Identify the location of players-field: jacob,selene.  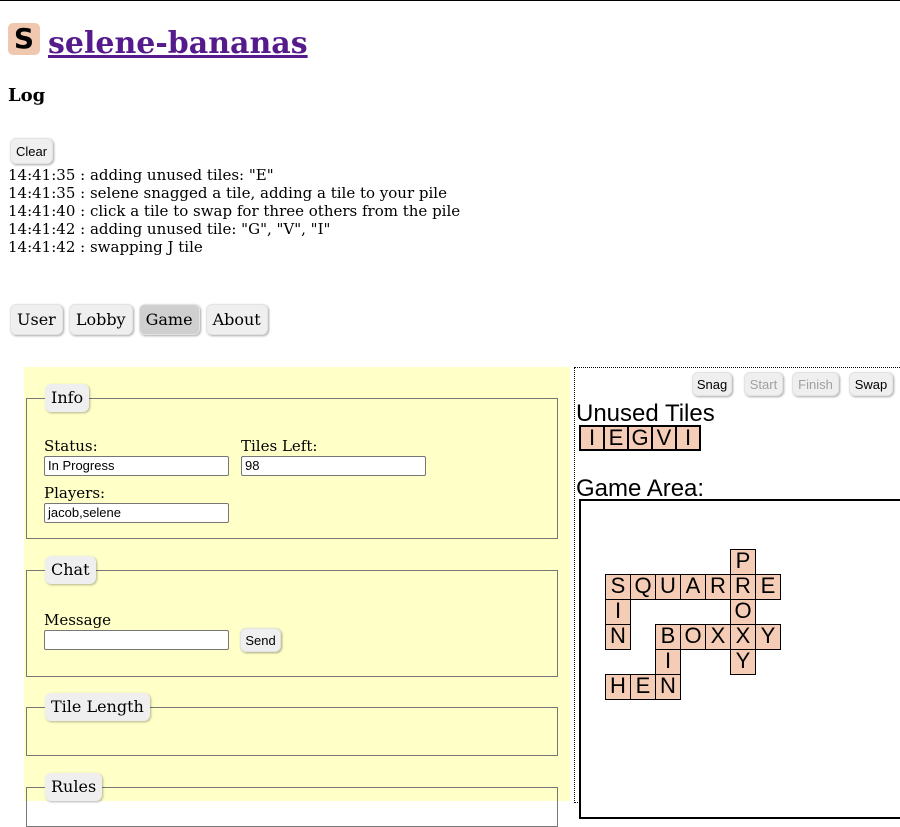
(136, 513).